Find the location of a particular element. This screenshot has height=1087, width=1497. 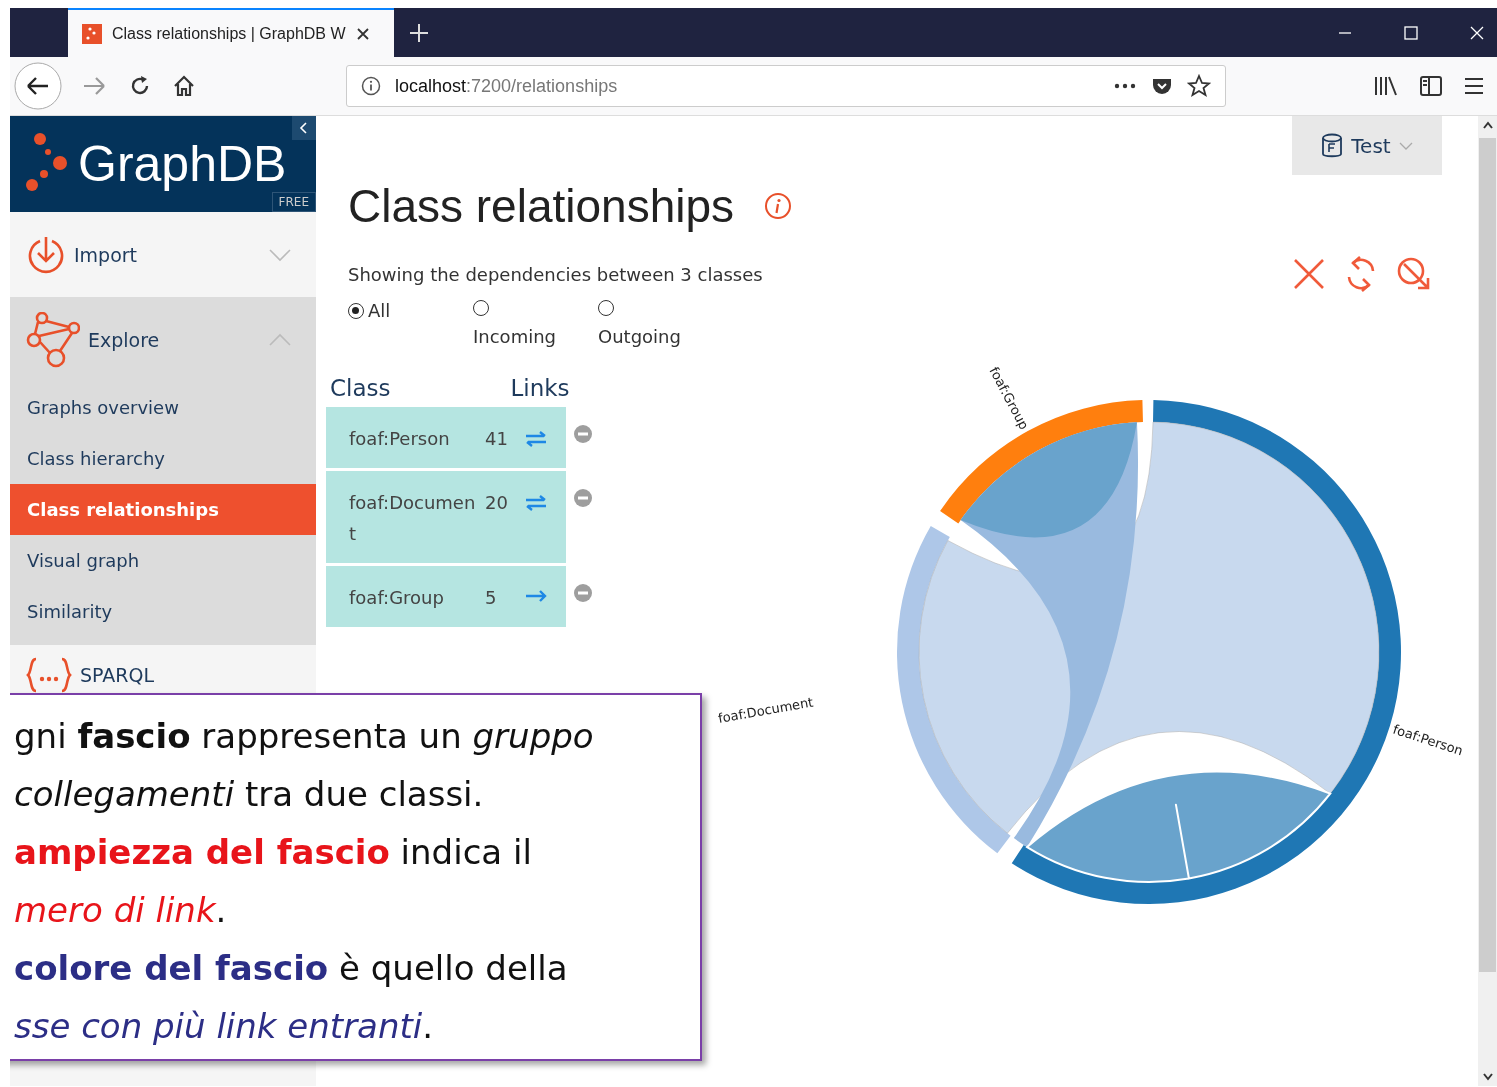

network-icon is located at coordinates (53, 339).